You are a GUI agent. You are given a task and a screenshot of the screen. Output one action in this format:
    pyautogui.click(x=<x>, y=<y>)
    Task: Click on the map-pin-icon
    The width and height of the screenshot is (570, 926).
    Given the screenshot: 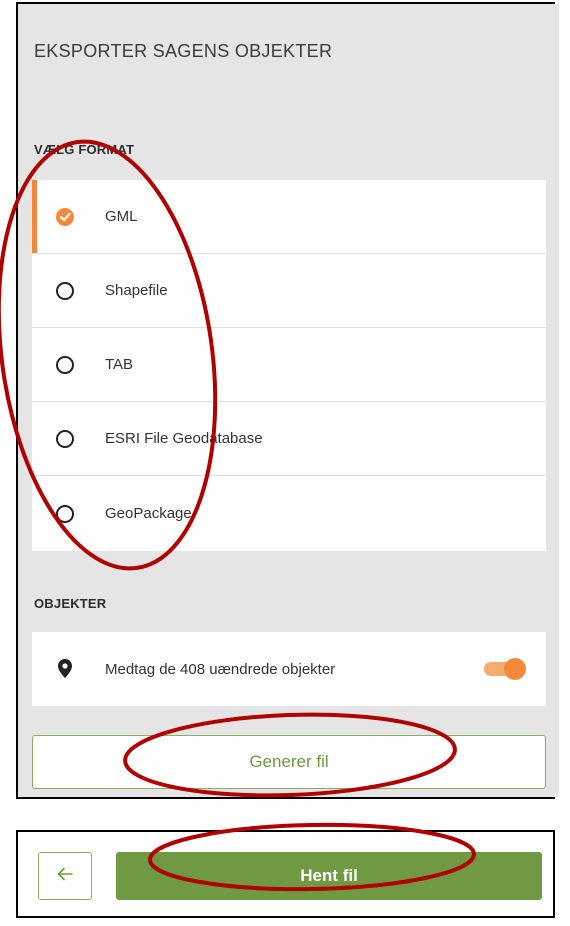 What is the action you would take?
    pyautogui.click(x=65, y=671)
    